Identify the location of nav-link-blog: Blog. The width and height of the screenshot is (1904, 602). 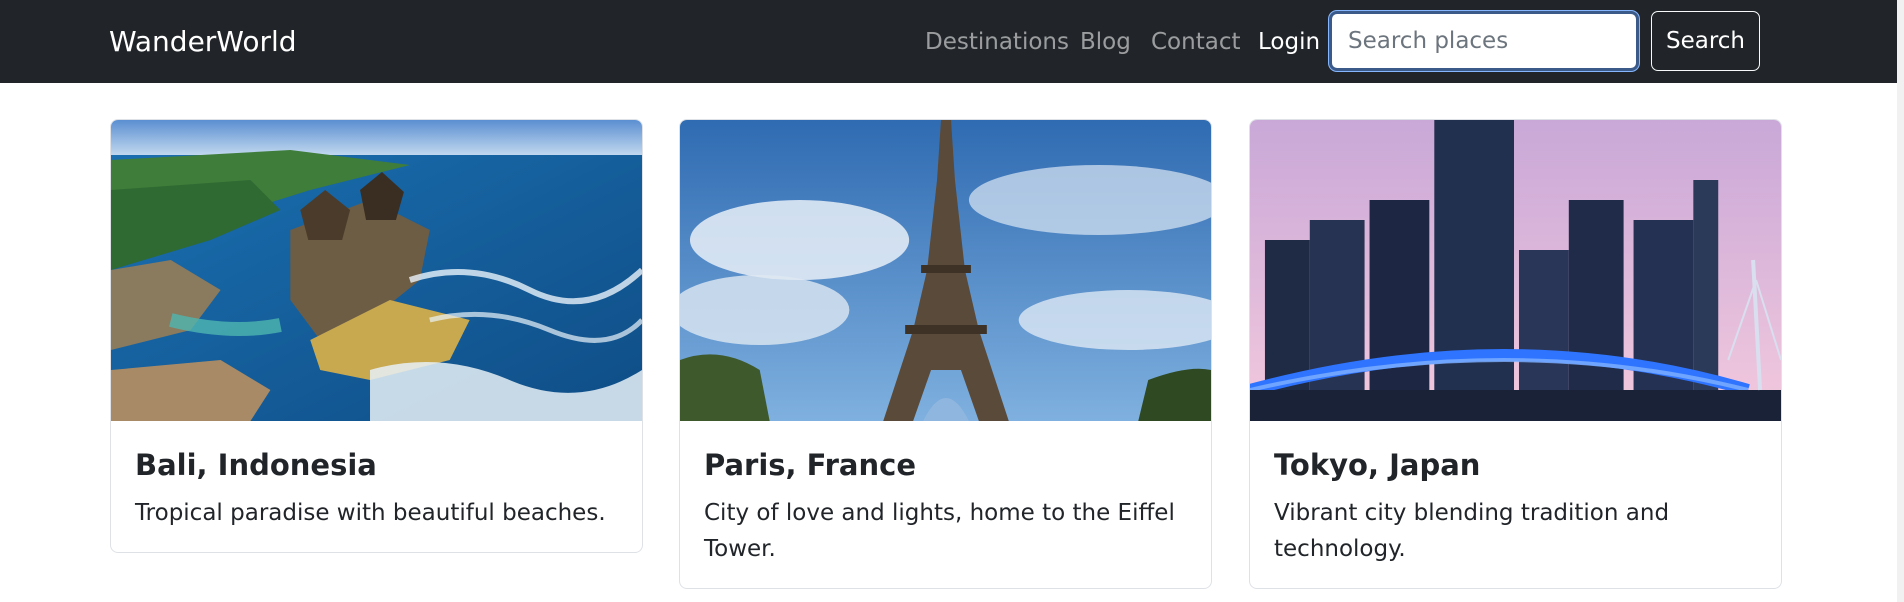
(1105, 42).